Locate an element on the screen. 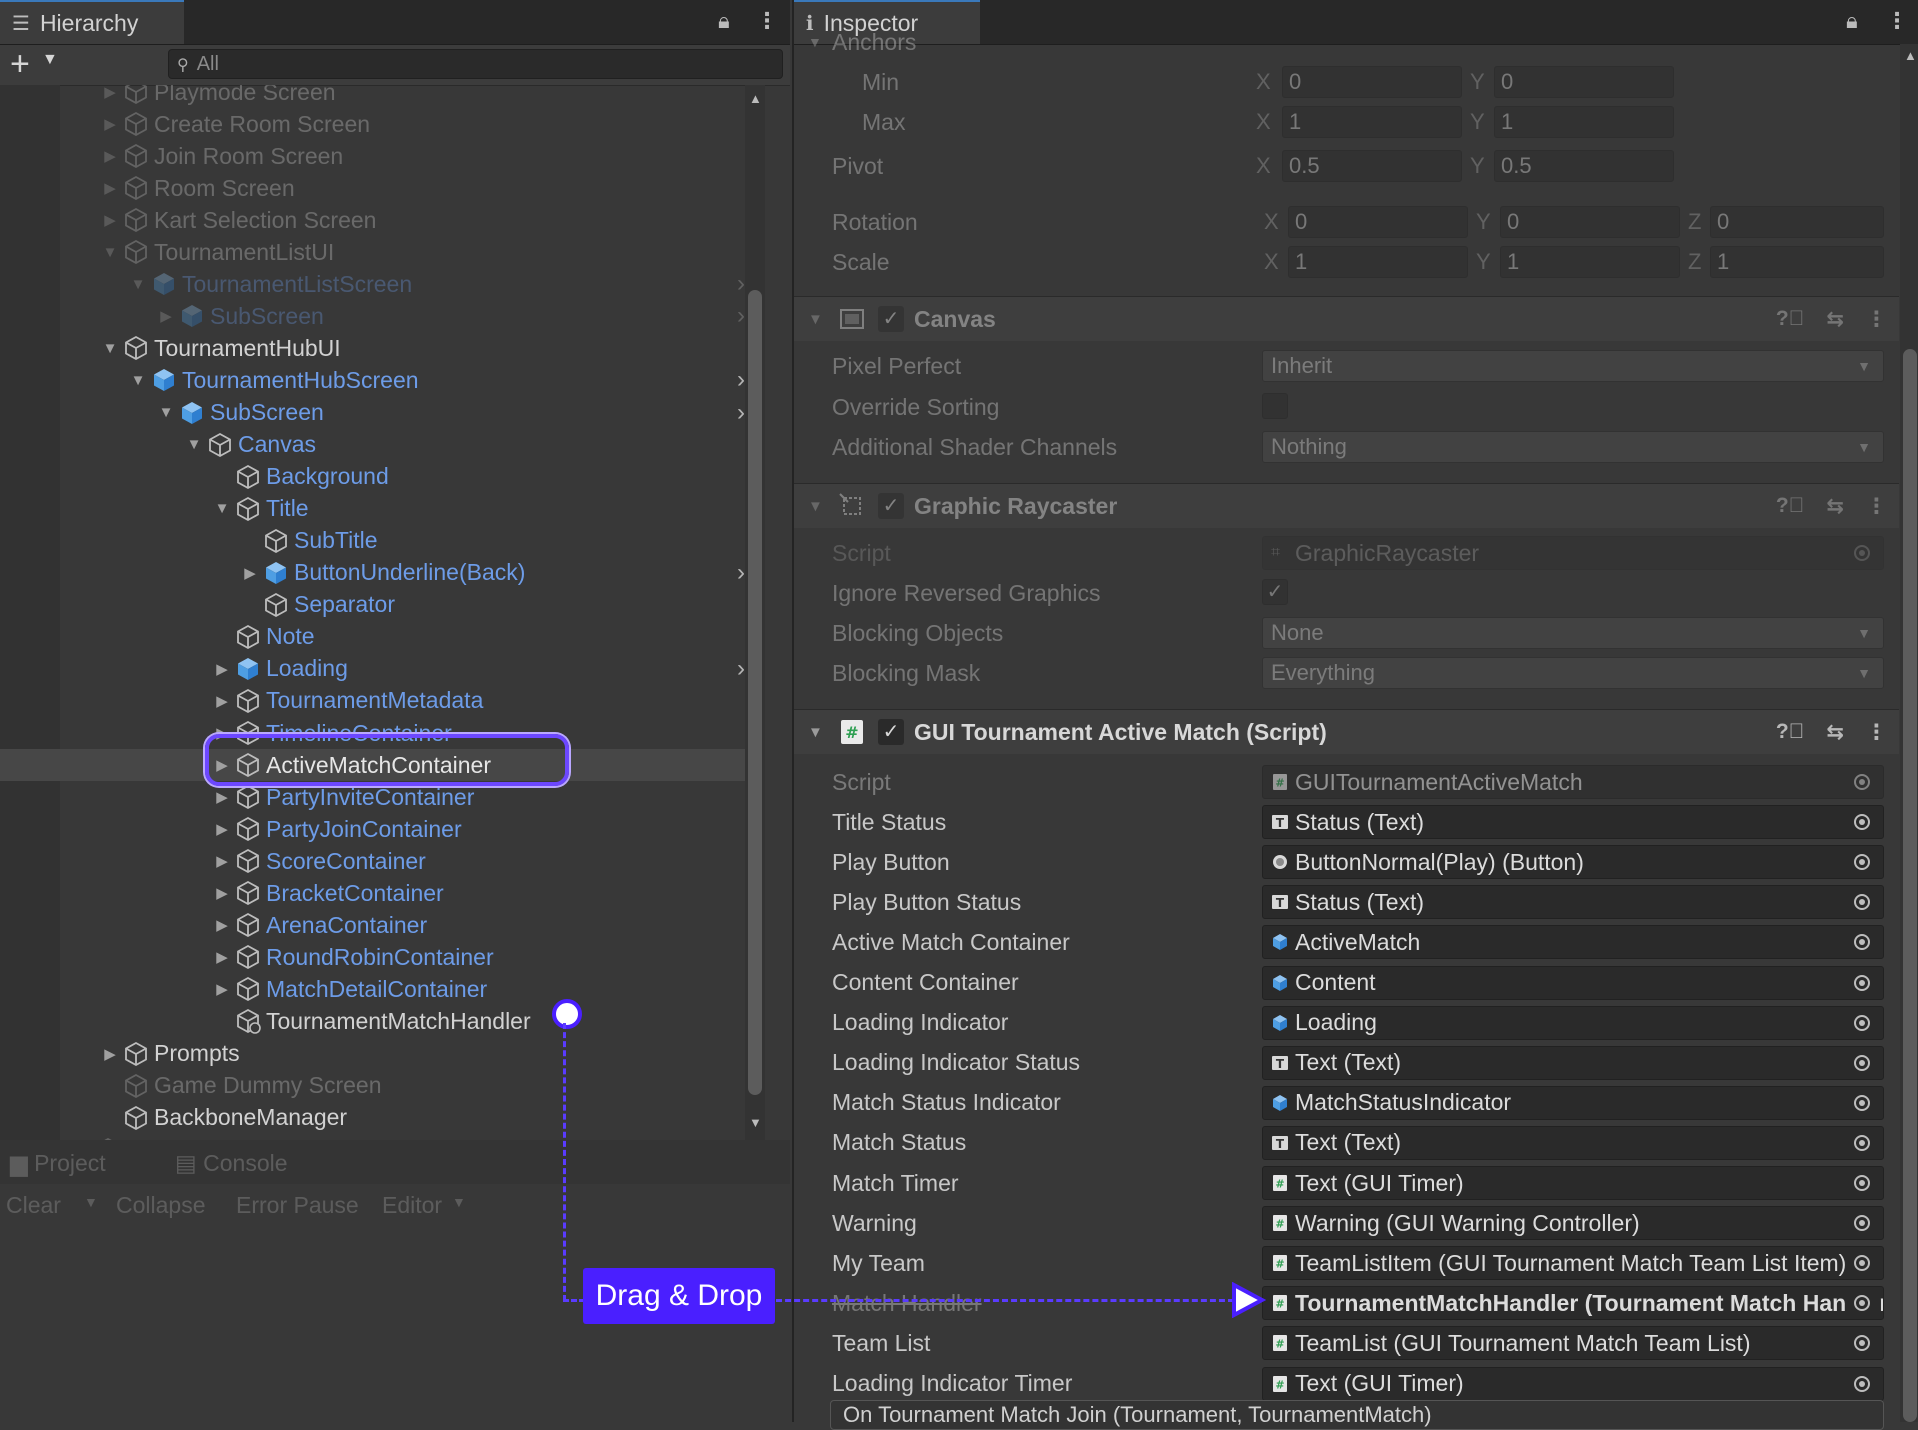 The width and height of the screenshot is (1918, 1430). object-reference-field: Loading is located at coordinates (1573, 1022).